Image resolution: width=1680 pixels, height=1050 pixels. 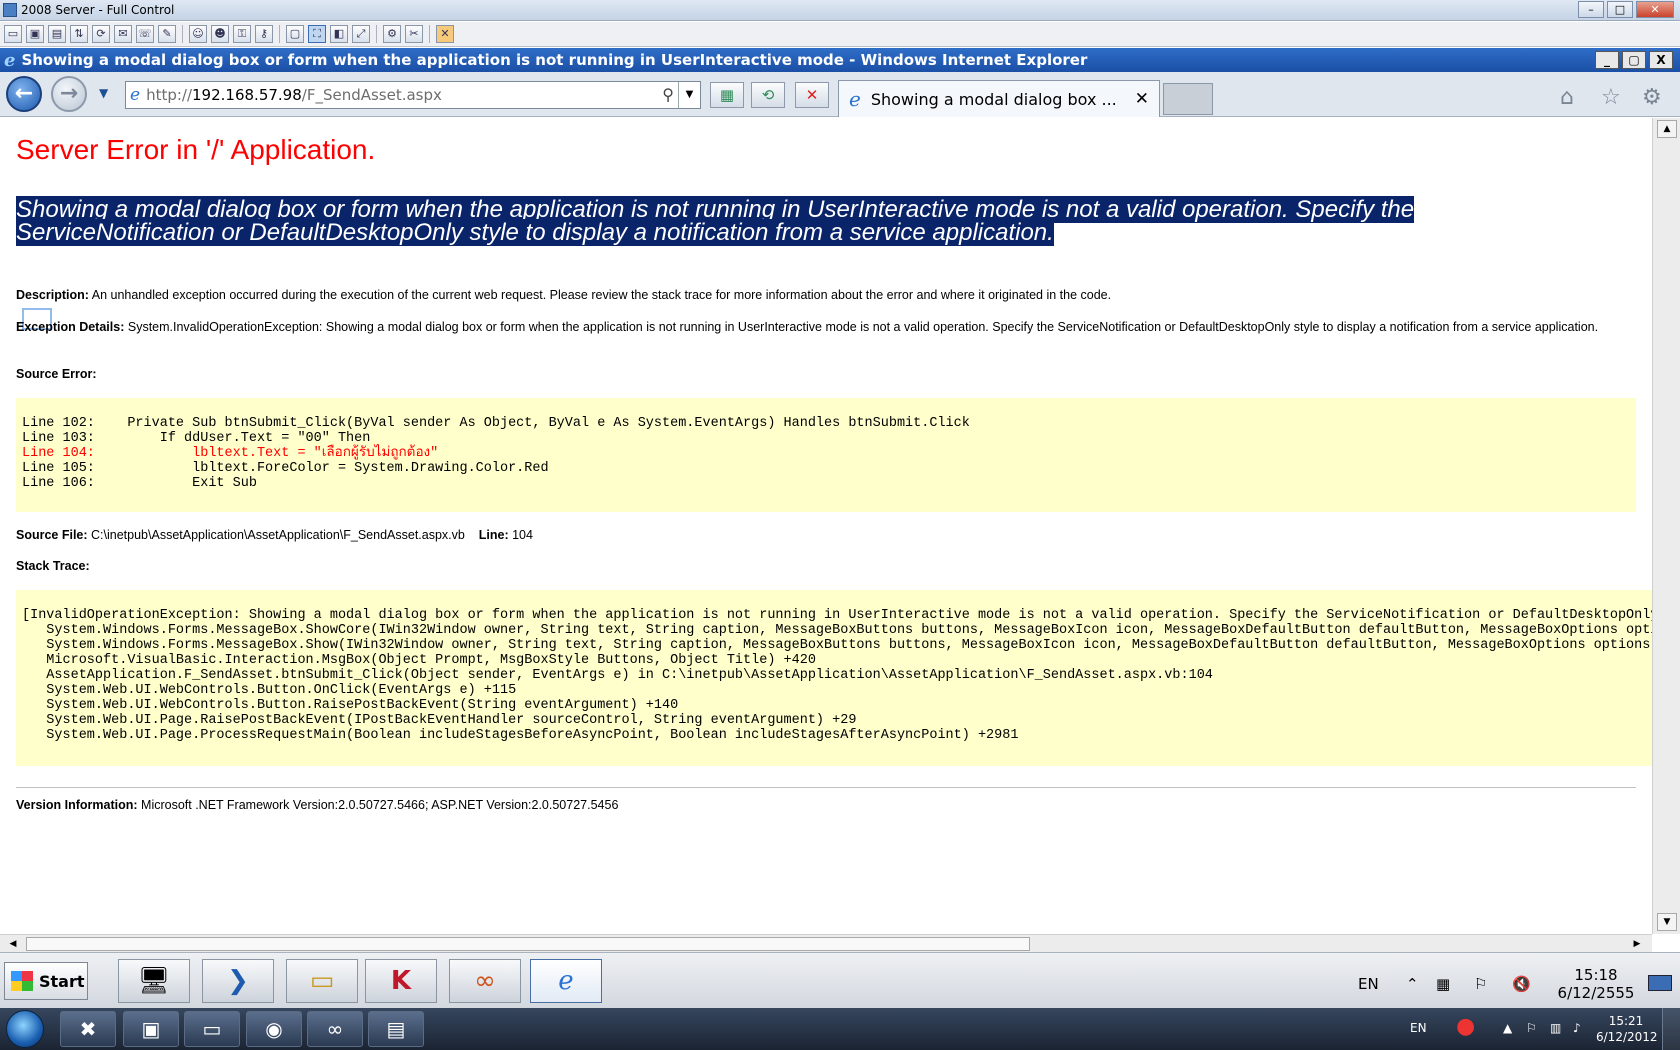 I want to click on visual-studio-icon: ∞, so click(x=485, y=981).